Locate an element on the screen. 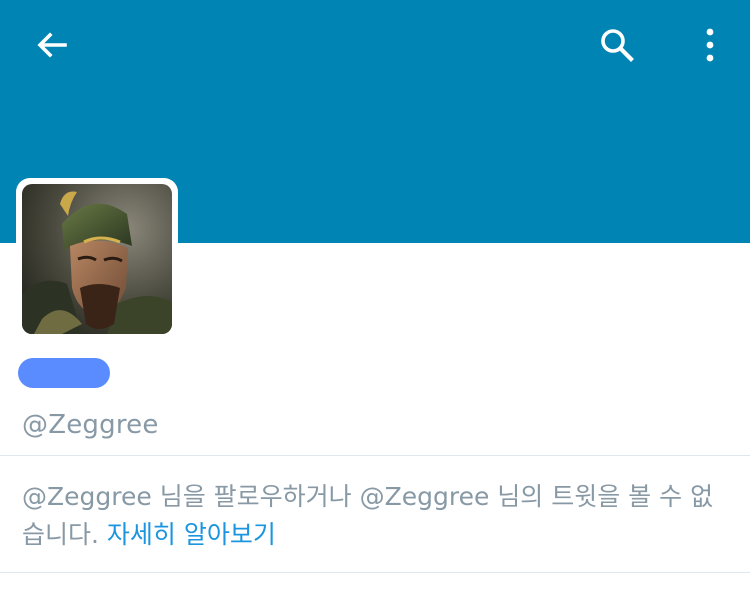  learn-more-link: 자세히 알아보기 is located at coordinates (191, 534).